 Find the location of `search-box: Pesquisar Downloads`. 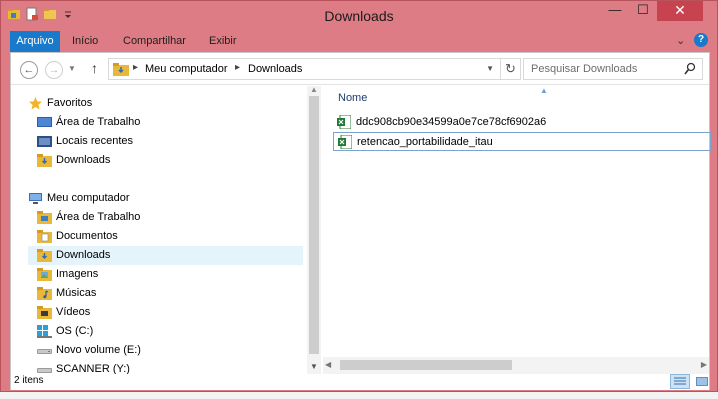

search-box: Pesquisar Downloads is located at coordinates (613, 69).